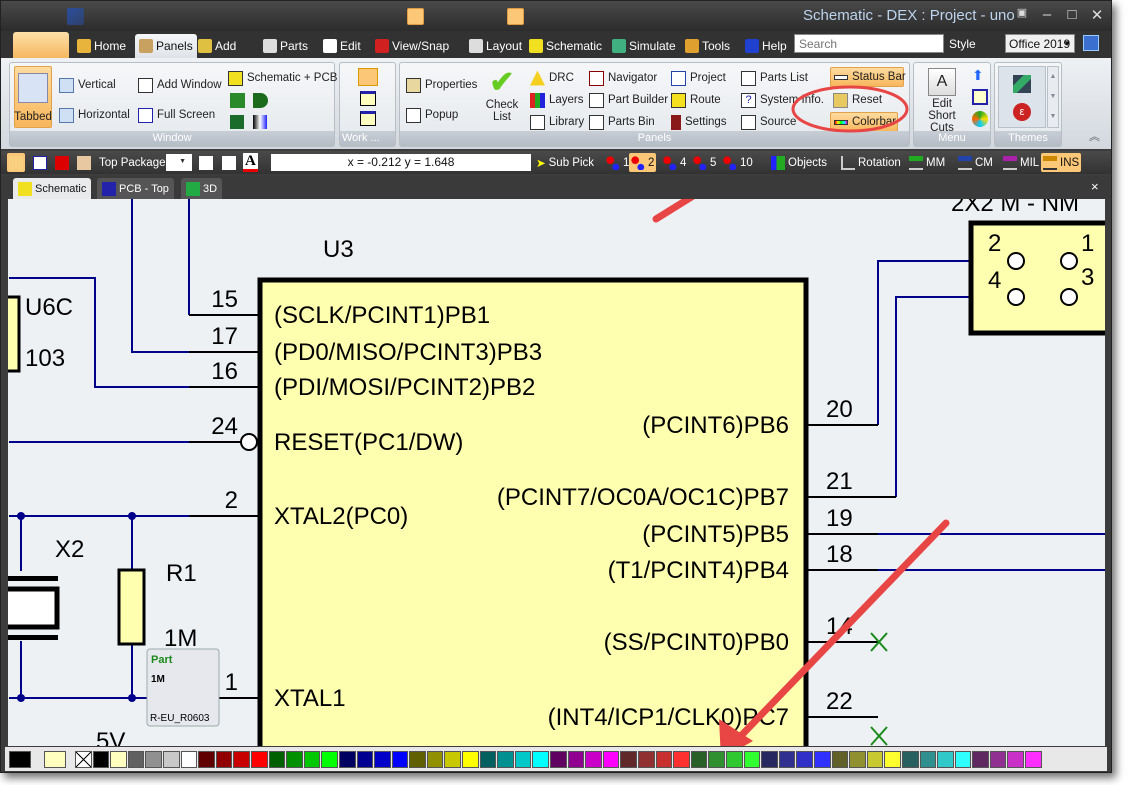 This screenshot has height=785, width=1128. I want to click on 3d-view-icon, so click(237, 122).